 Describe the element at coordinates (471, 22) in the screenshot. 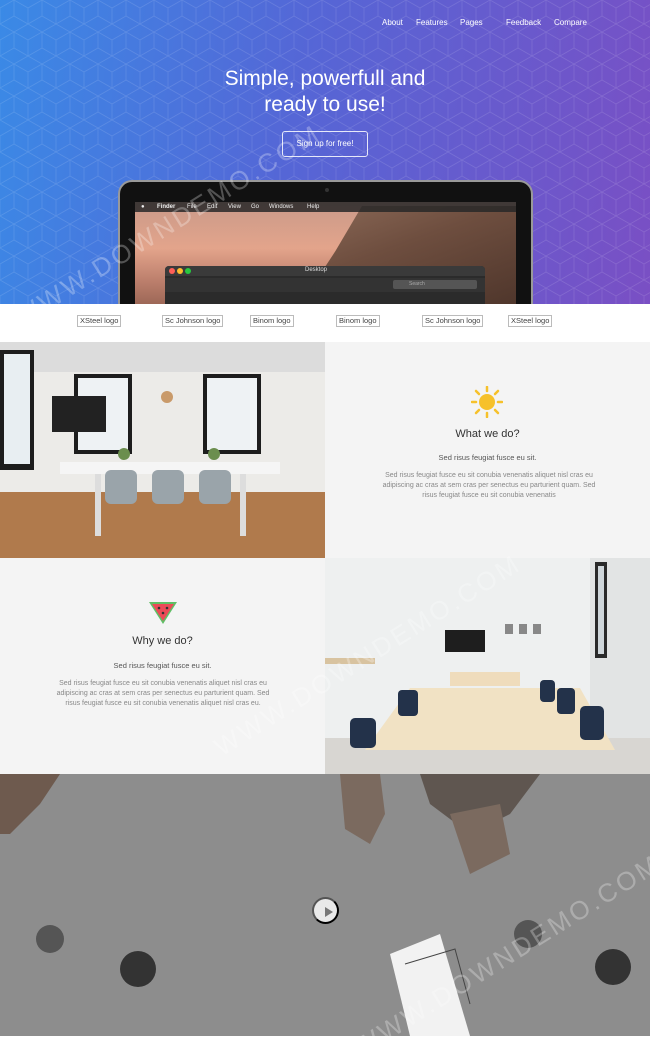

I see `nav-pages: Pages` at that location.